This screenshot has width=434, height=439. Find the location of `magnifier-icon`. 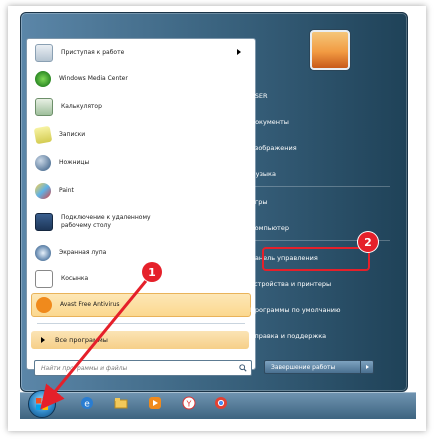

magnifier-icon is located at coordinates (43, 253).